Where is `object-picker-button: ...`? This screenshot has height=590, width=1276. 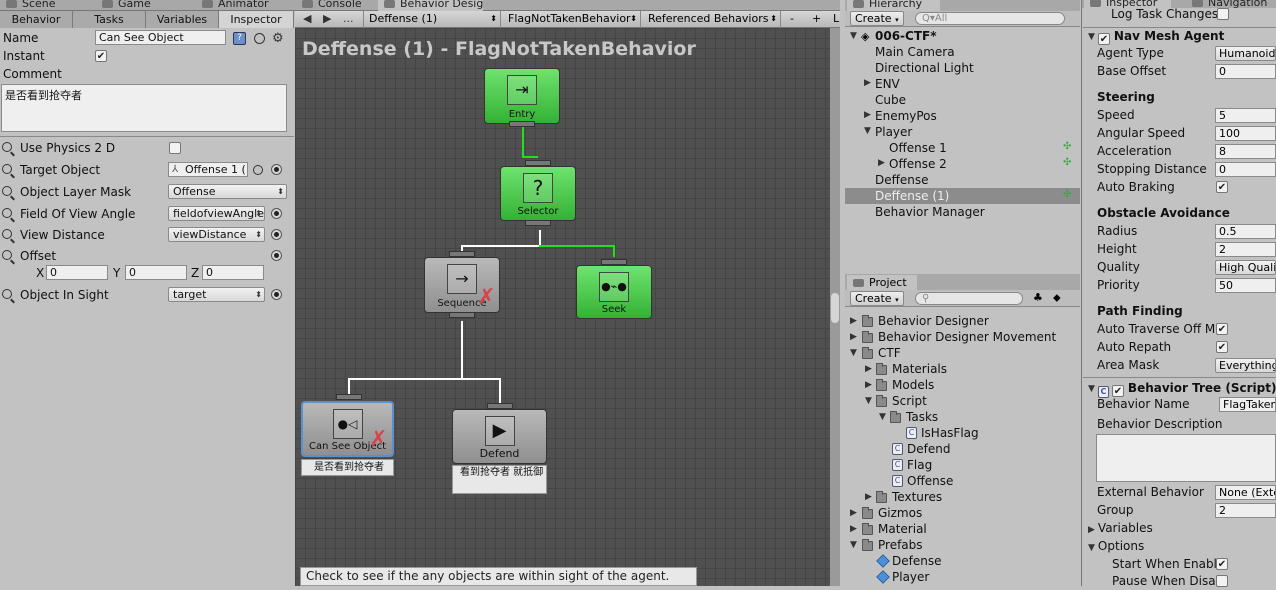 object-picker-button: ... is located at coordinates (348, 18).